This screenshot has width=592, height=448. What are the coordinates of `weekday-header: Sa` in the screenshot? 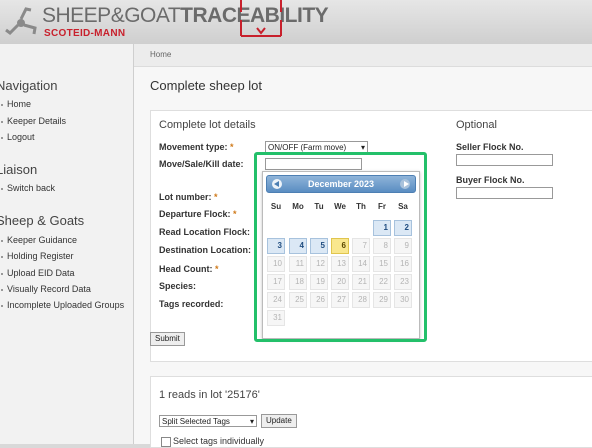 It's located at (403, 206).